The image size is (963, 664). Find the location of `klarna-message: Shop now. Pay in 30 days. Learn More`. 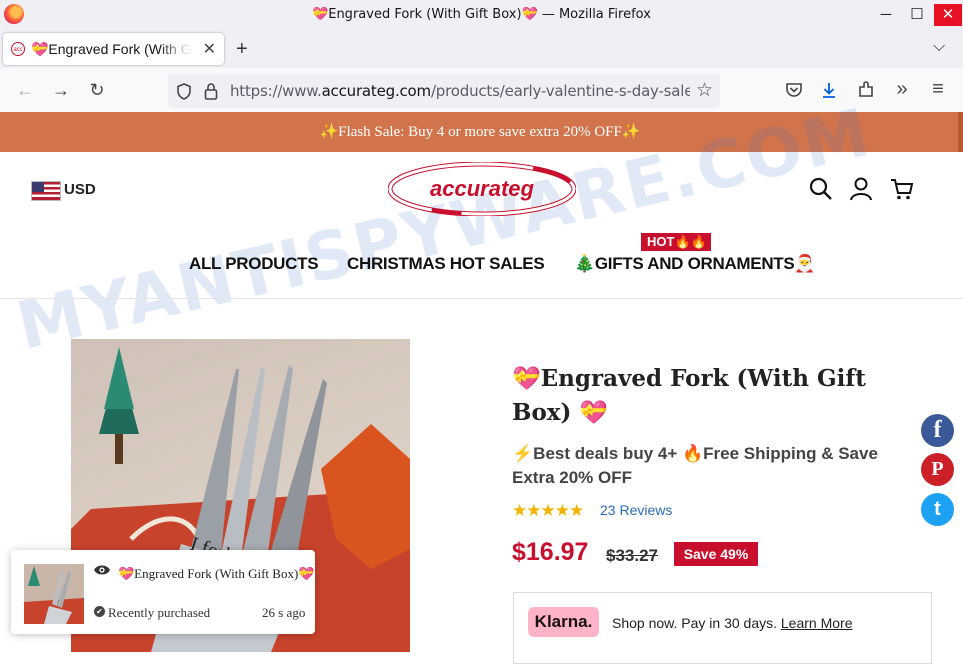

klarna-message: Shop now. Pay in 30 days. Learn More is located at coordinates (732, 623).